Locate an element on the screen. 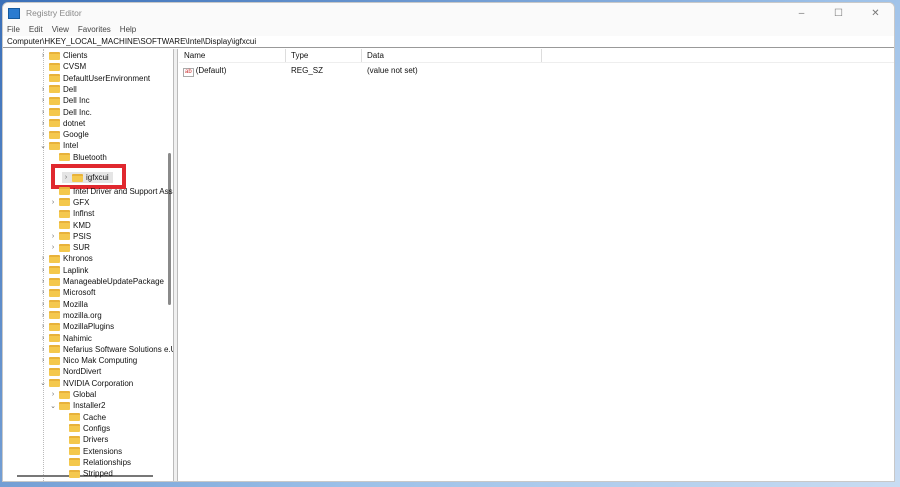  tree-item: › igfxcui is located at coordinates (87, 177).